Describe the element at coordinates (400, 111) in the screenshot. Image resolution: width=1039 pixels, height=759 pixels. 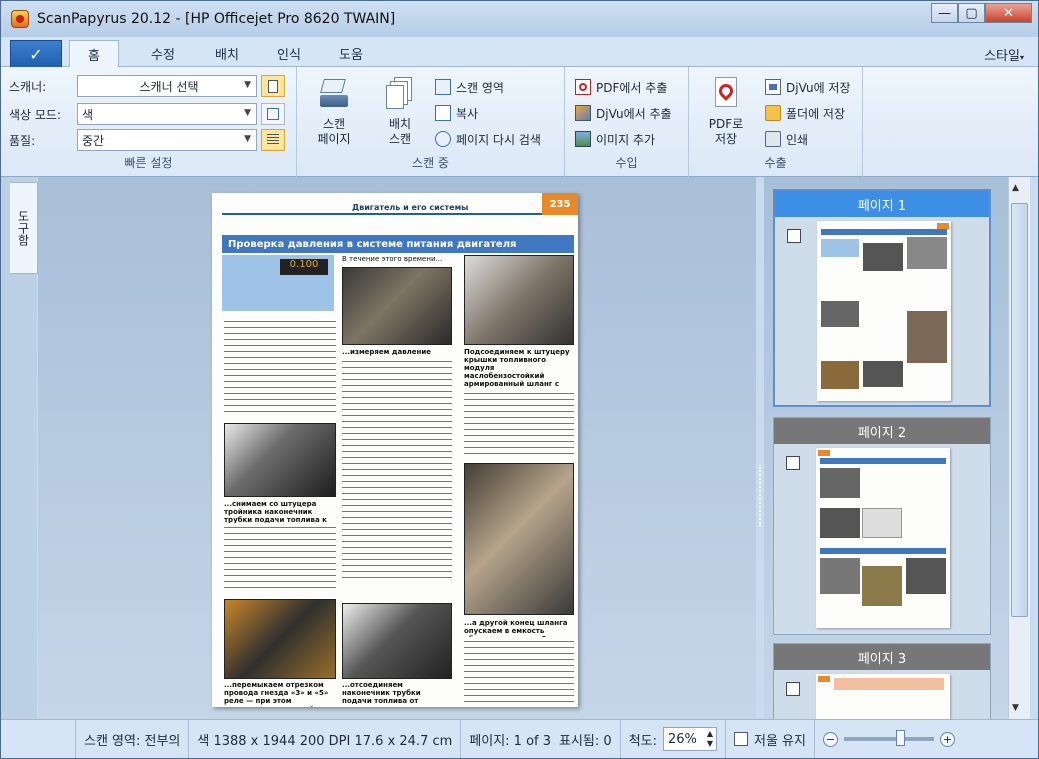
I see `batch-scan-button: 배치 스캔` at that location.